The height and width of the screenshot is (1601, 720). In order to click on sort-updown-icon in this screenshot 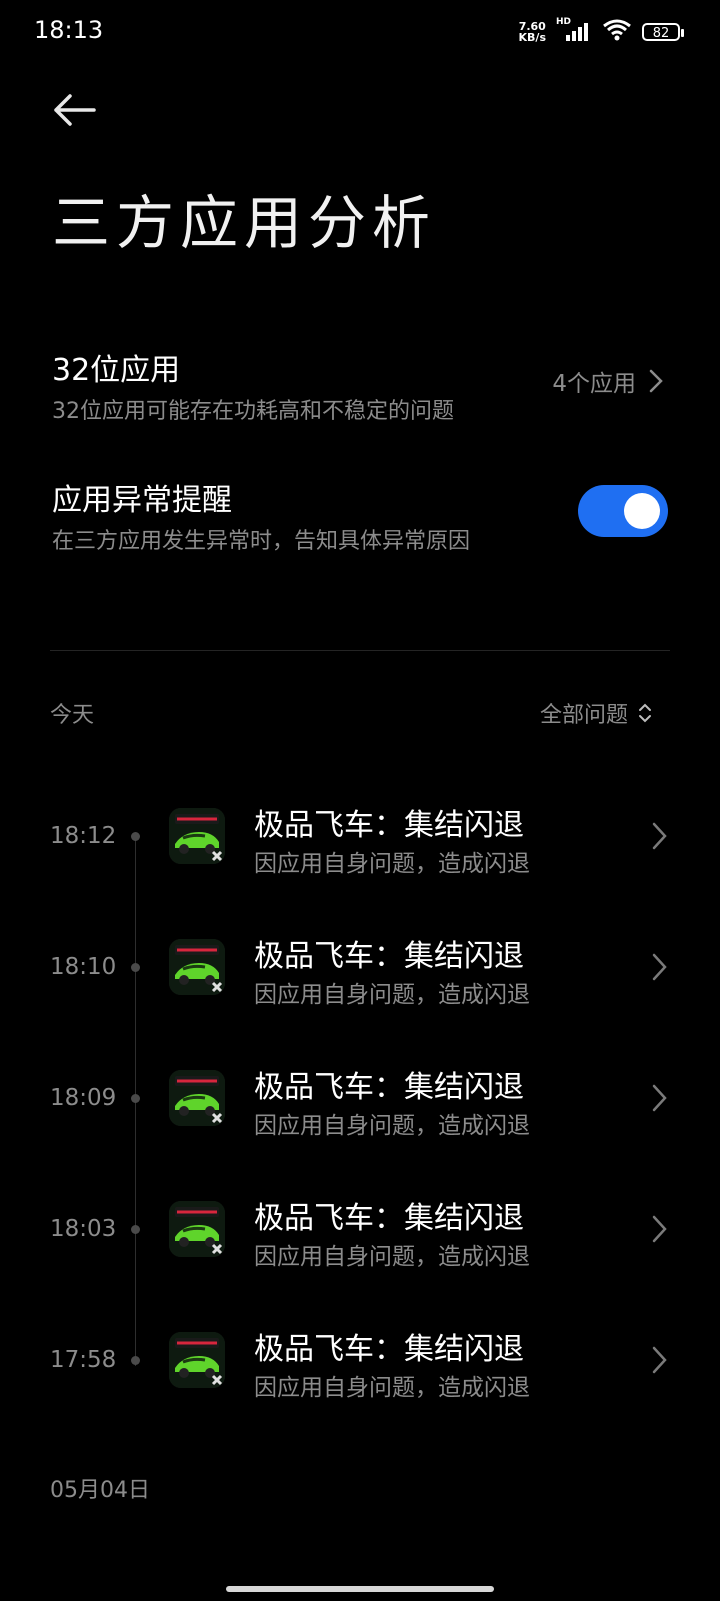, I will do `click(645, 713)`.